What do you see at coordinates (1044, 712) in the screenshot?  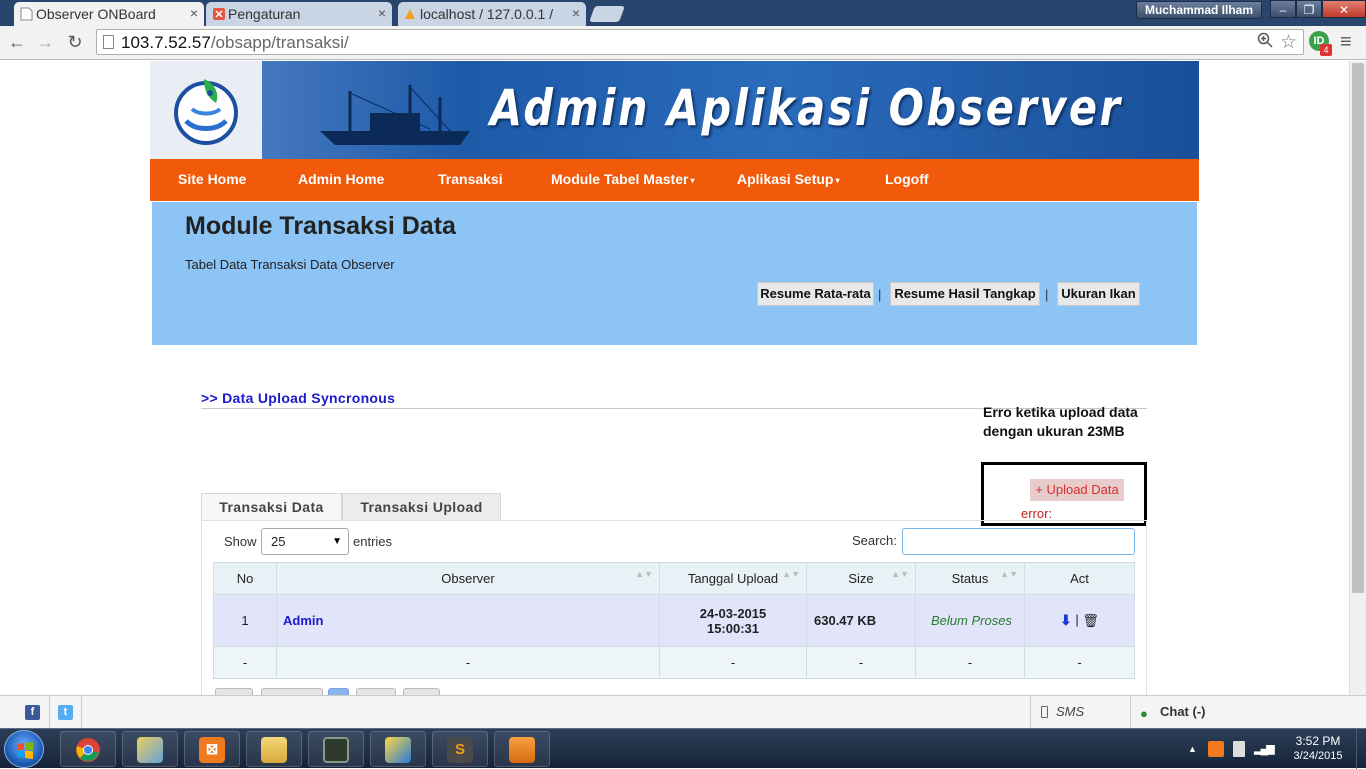 I see `phone-icon` at bounding box center [1044, 712].